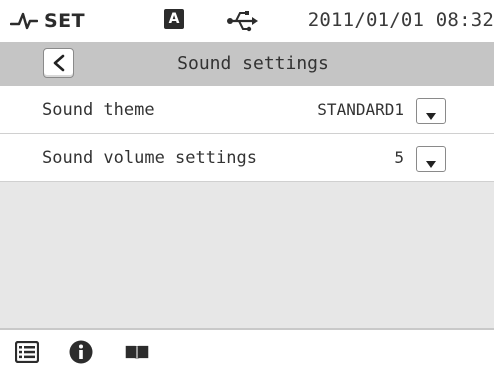  Describe the element at coordinates (400, 20) in the screenshot. I see `datetime: 2011/01/01 08:32` at that location.